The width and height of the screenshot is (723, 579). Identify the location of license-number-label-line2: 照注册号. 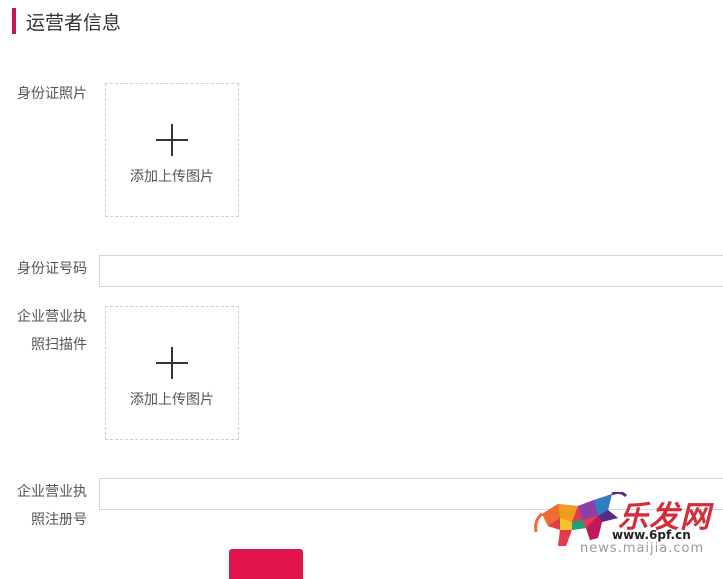
(59, 520).